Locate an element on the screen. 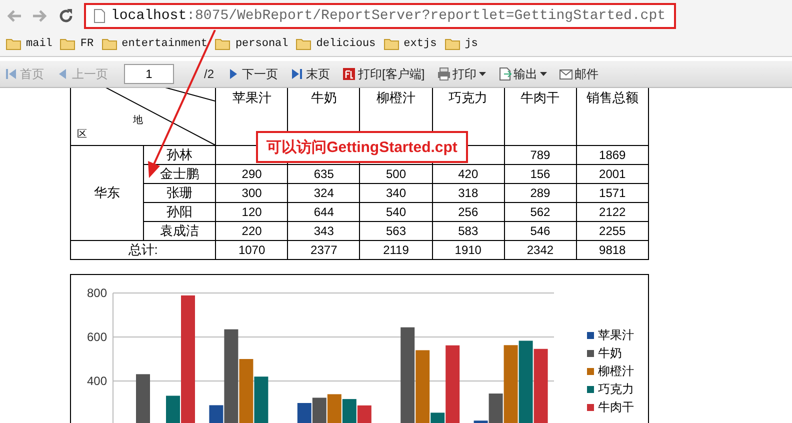 The image size is (792, 423). bookmark: extjs is located at coordinates (410, 44).